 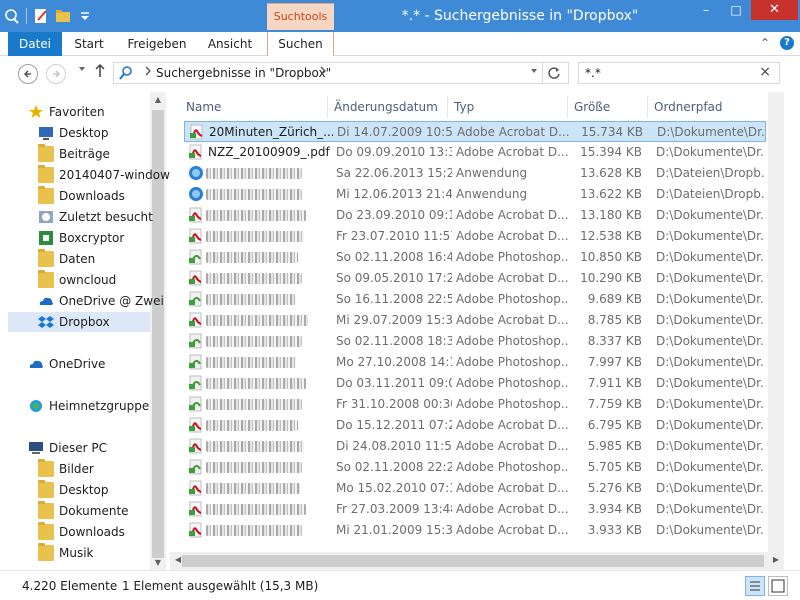 I want to click on nav-item-8: owncloud, so click(x=90, y=280).